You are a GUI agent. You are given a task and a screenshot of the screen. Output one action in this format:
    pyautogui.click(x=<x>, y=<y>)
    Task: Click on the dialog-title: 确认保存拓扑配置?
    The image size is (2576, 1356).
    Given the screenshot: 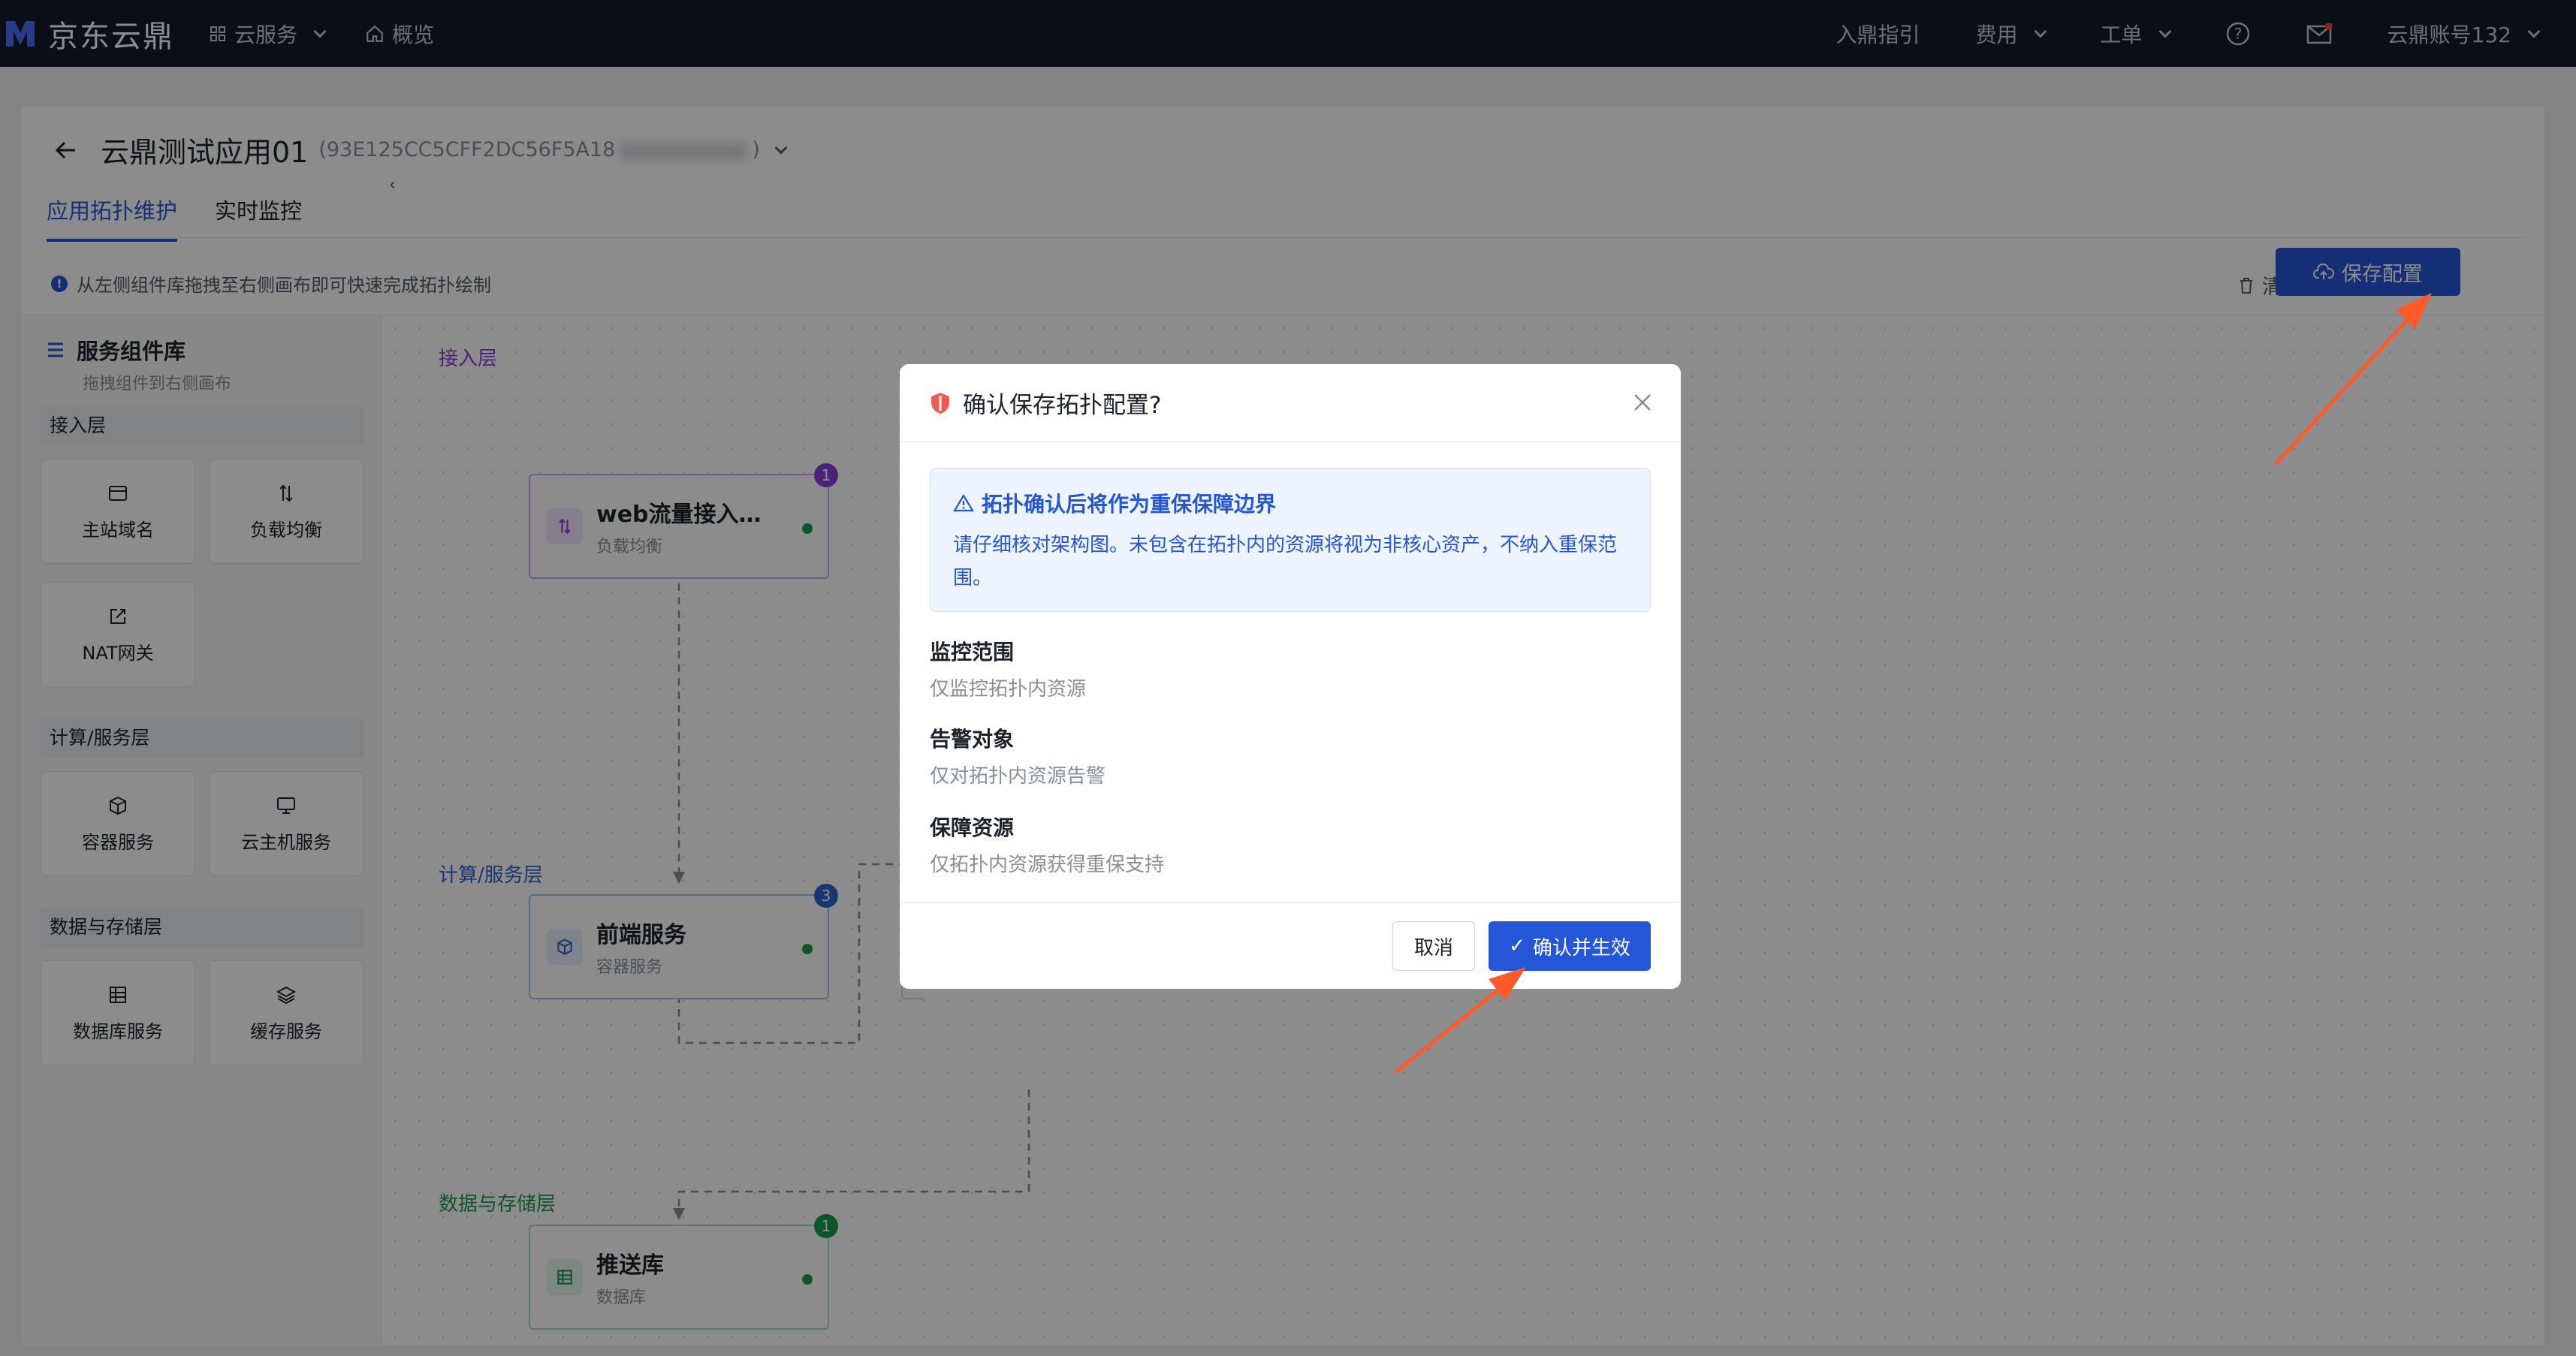 What is the action you would take?
    pyautogui.click(x=1062, y=405)
    